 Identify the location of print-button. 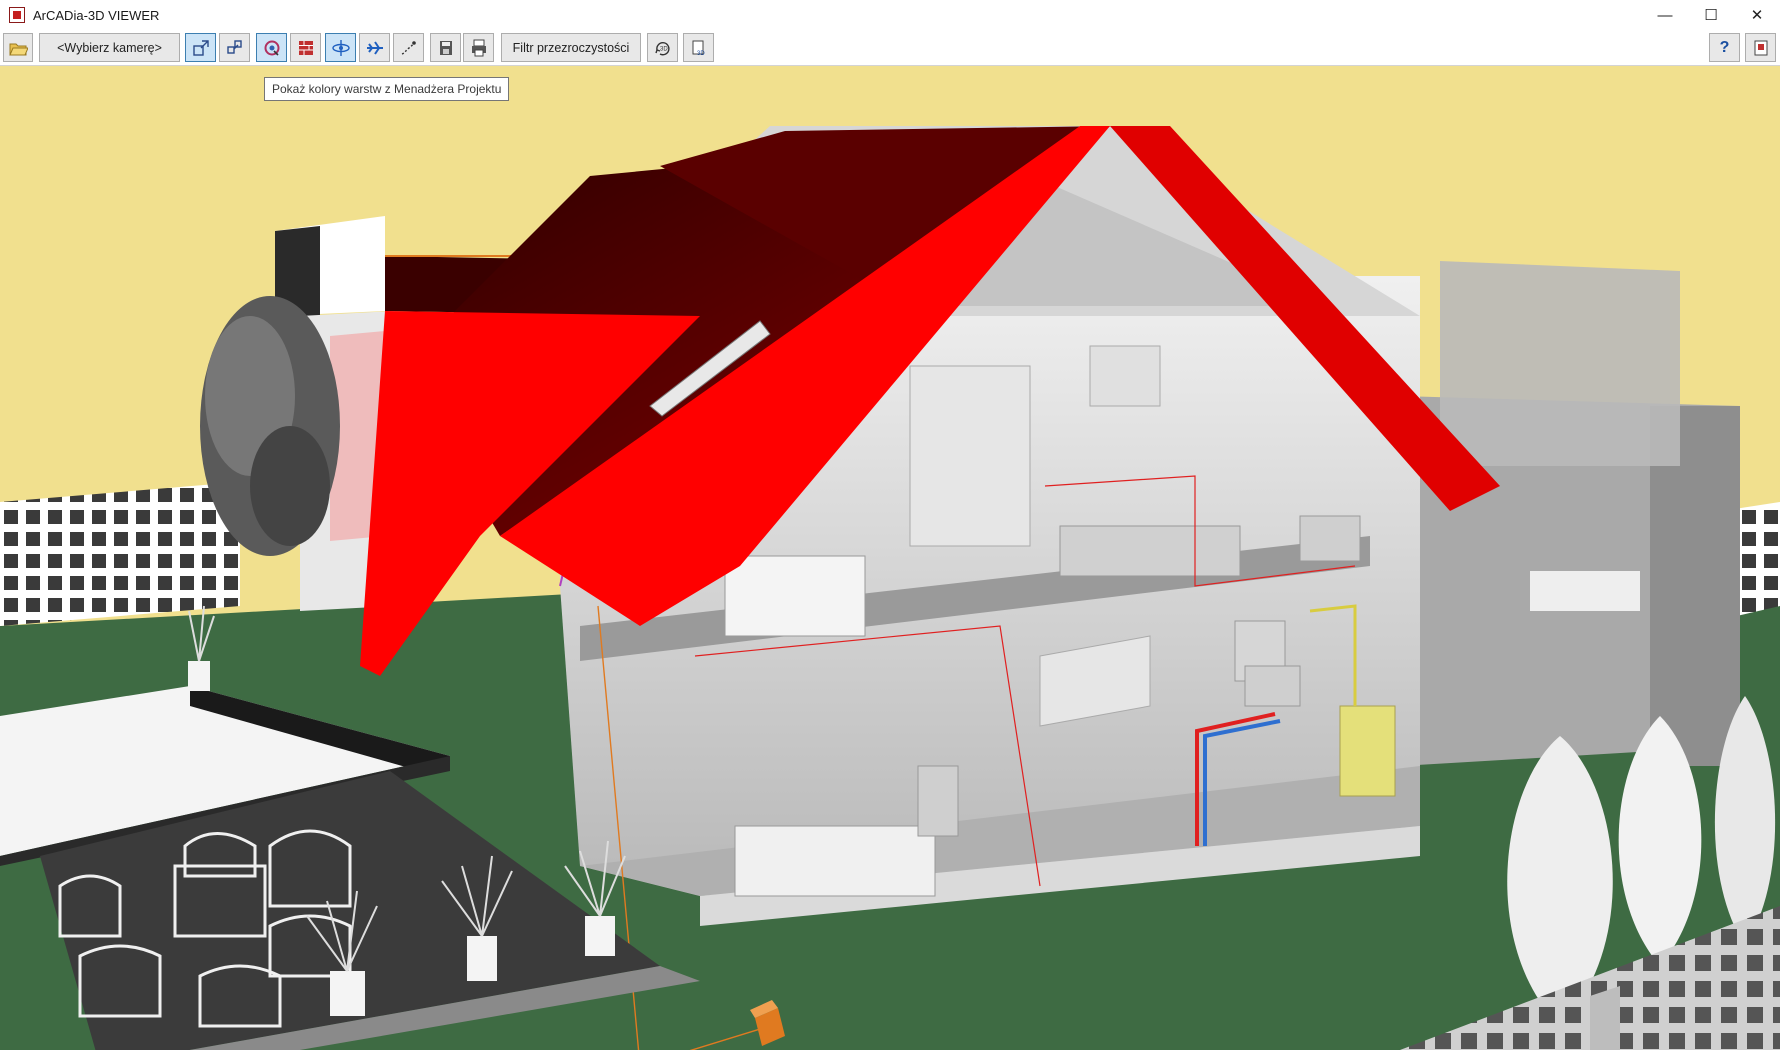
(478, 47).